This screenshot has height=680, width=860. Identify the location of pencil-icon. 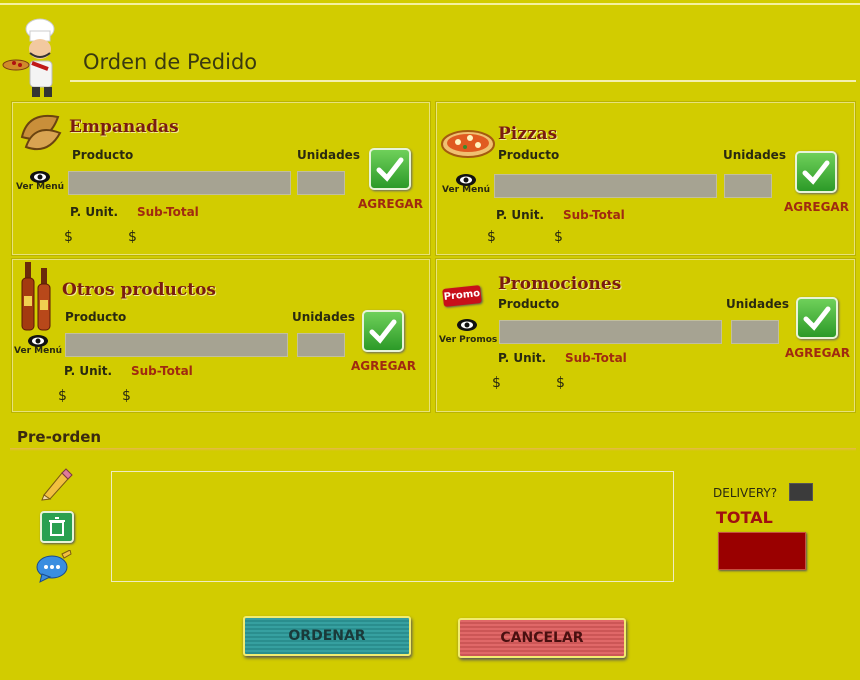
(56, 484).